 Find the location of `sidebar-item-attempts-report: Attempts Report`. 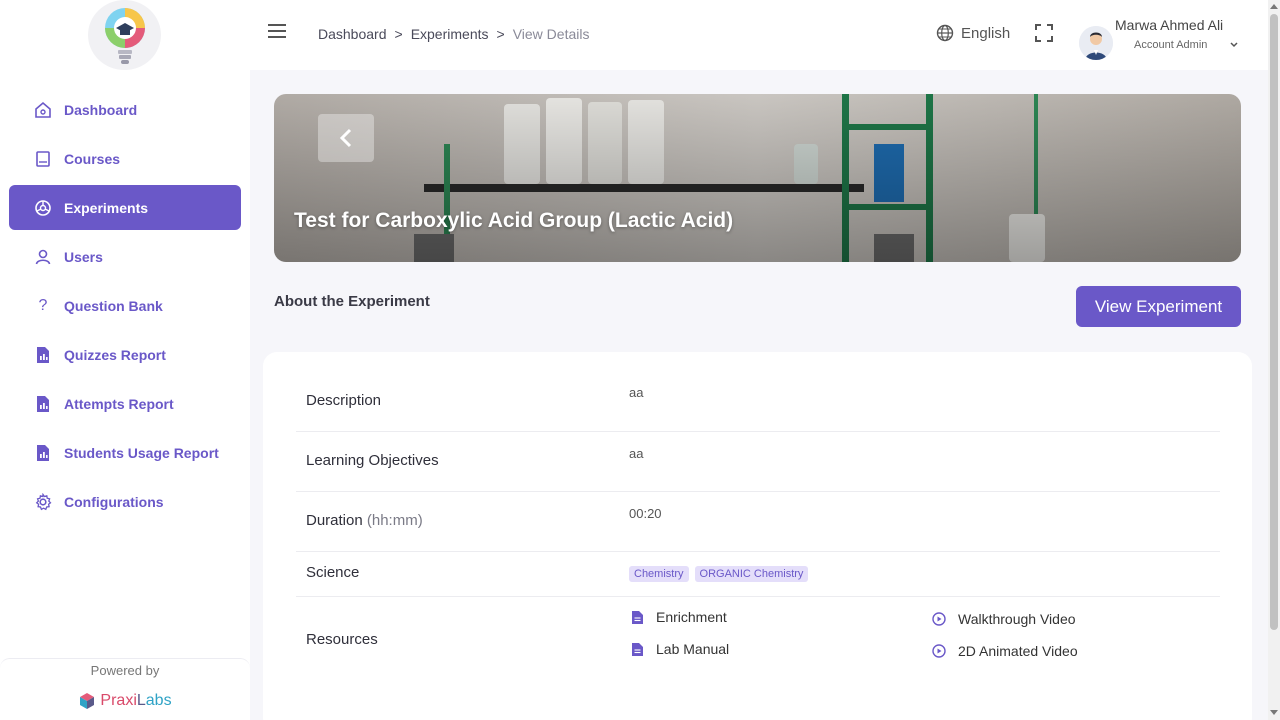

sidebar-item-attempts-report: Attempts Report is located at coordinates (125, 403).